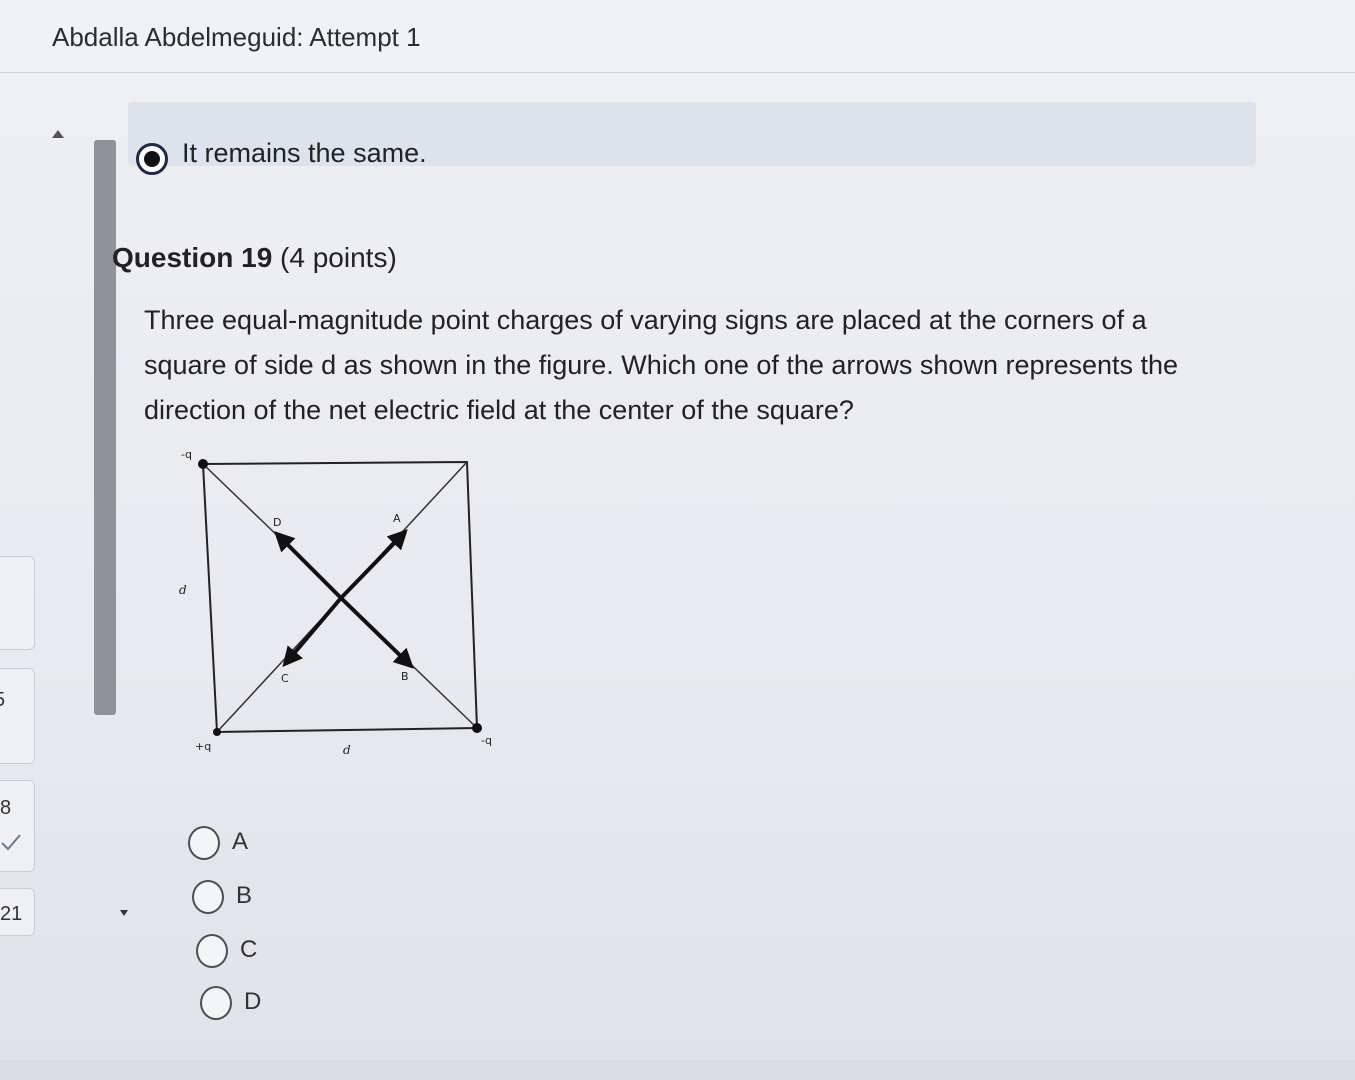 The width and height of the screenshot is (1355, 1080). Describe the element at coordinates (152, 159) in the screenshot. I see `selected-radio-button` at that location.